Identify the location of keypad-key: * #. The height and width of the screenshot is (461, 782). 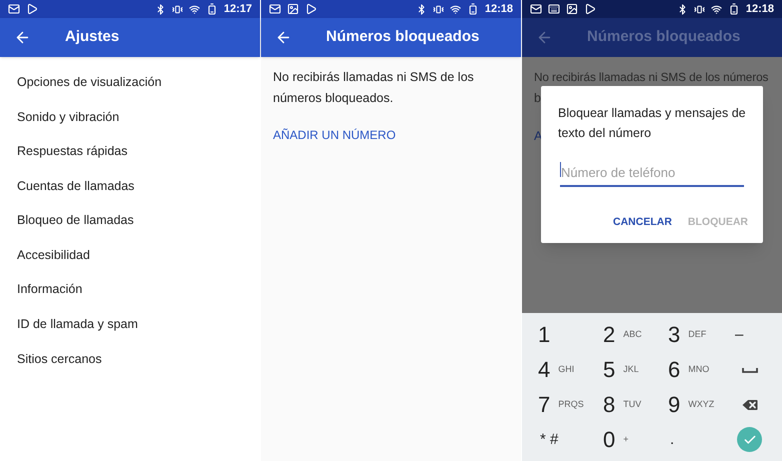
(554, 439).